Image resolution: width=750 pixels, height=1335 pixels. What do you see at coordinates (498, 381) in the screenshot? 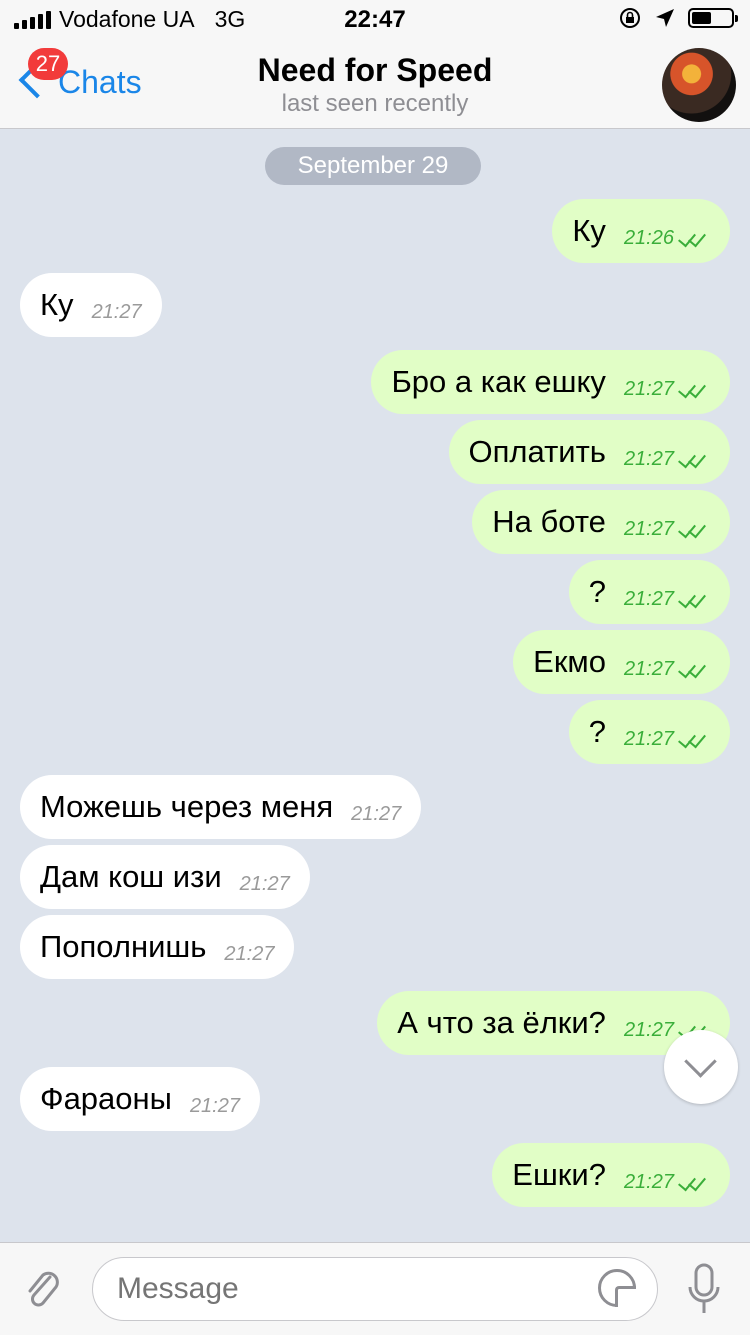
I see `message-text: Бро а как ешку` at bounding box center [498, 381].